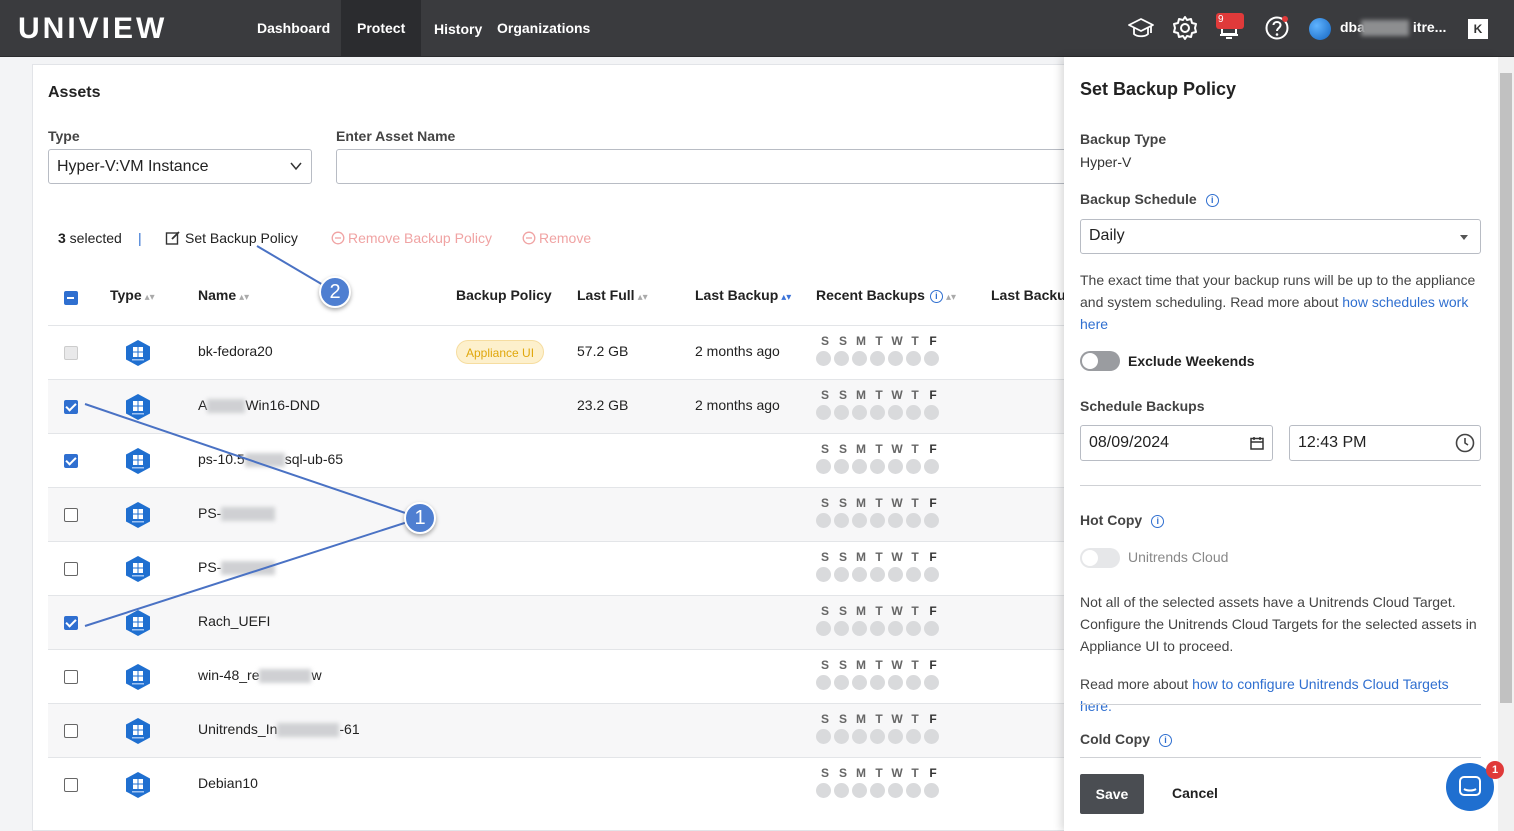 This screenshot has height=831, width=1514. Describe the element at coordinates (293, 28) in the screenshot. I see `nav-dashboard: Dashboard` at that location.